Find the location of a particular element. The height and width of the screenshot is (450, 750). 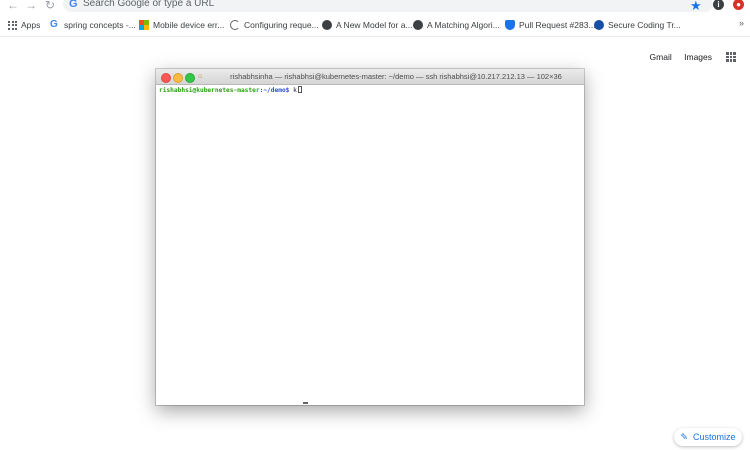

prompt-user: rishabhsi@kubernetes-master is located at coordinates (209, 90).